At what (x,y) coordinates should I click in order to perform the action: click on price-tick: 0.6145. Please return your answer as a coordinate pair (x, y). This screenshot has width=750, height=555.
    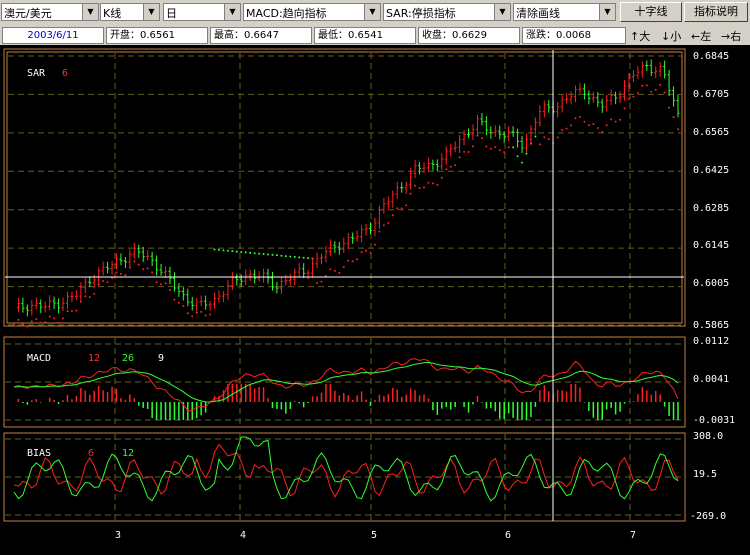
    Looking at the image, I should click on (711, 245).